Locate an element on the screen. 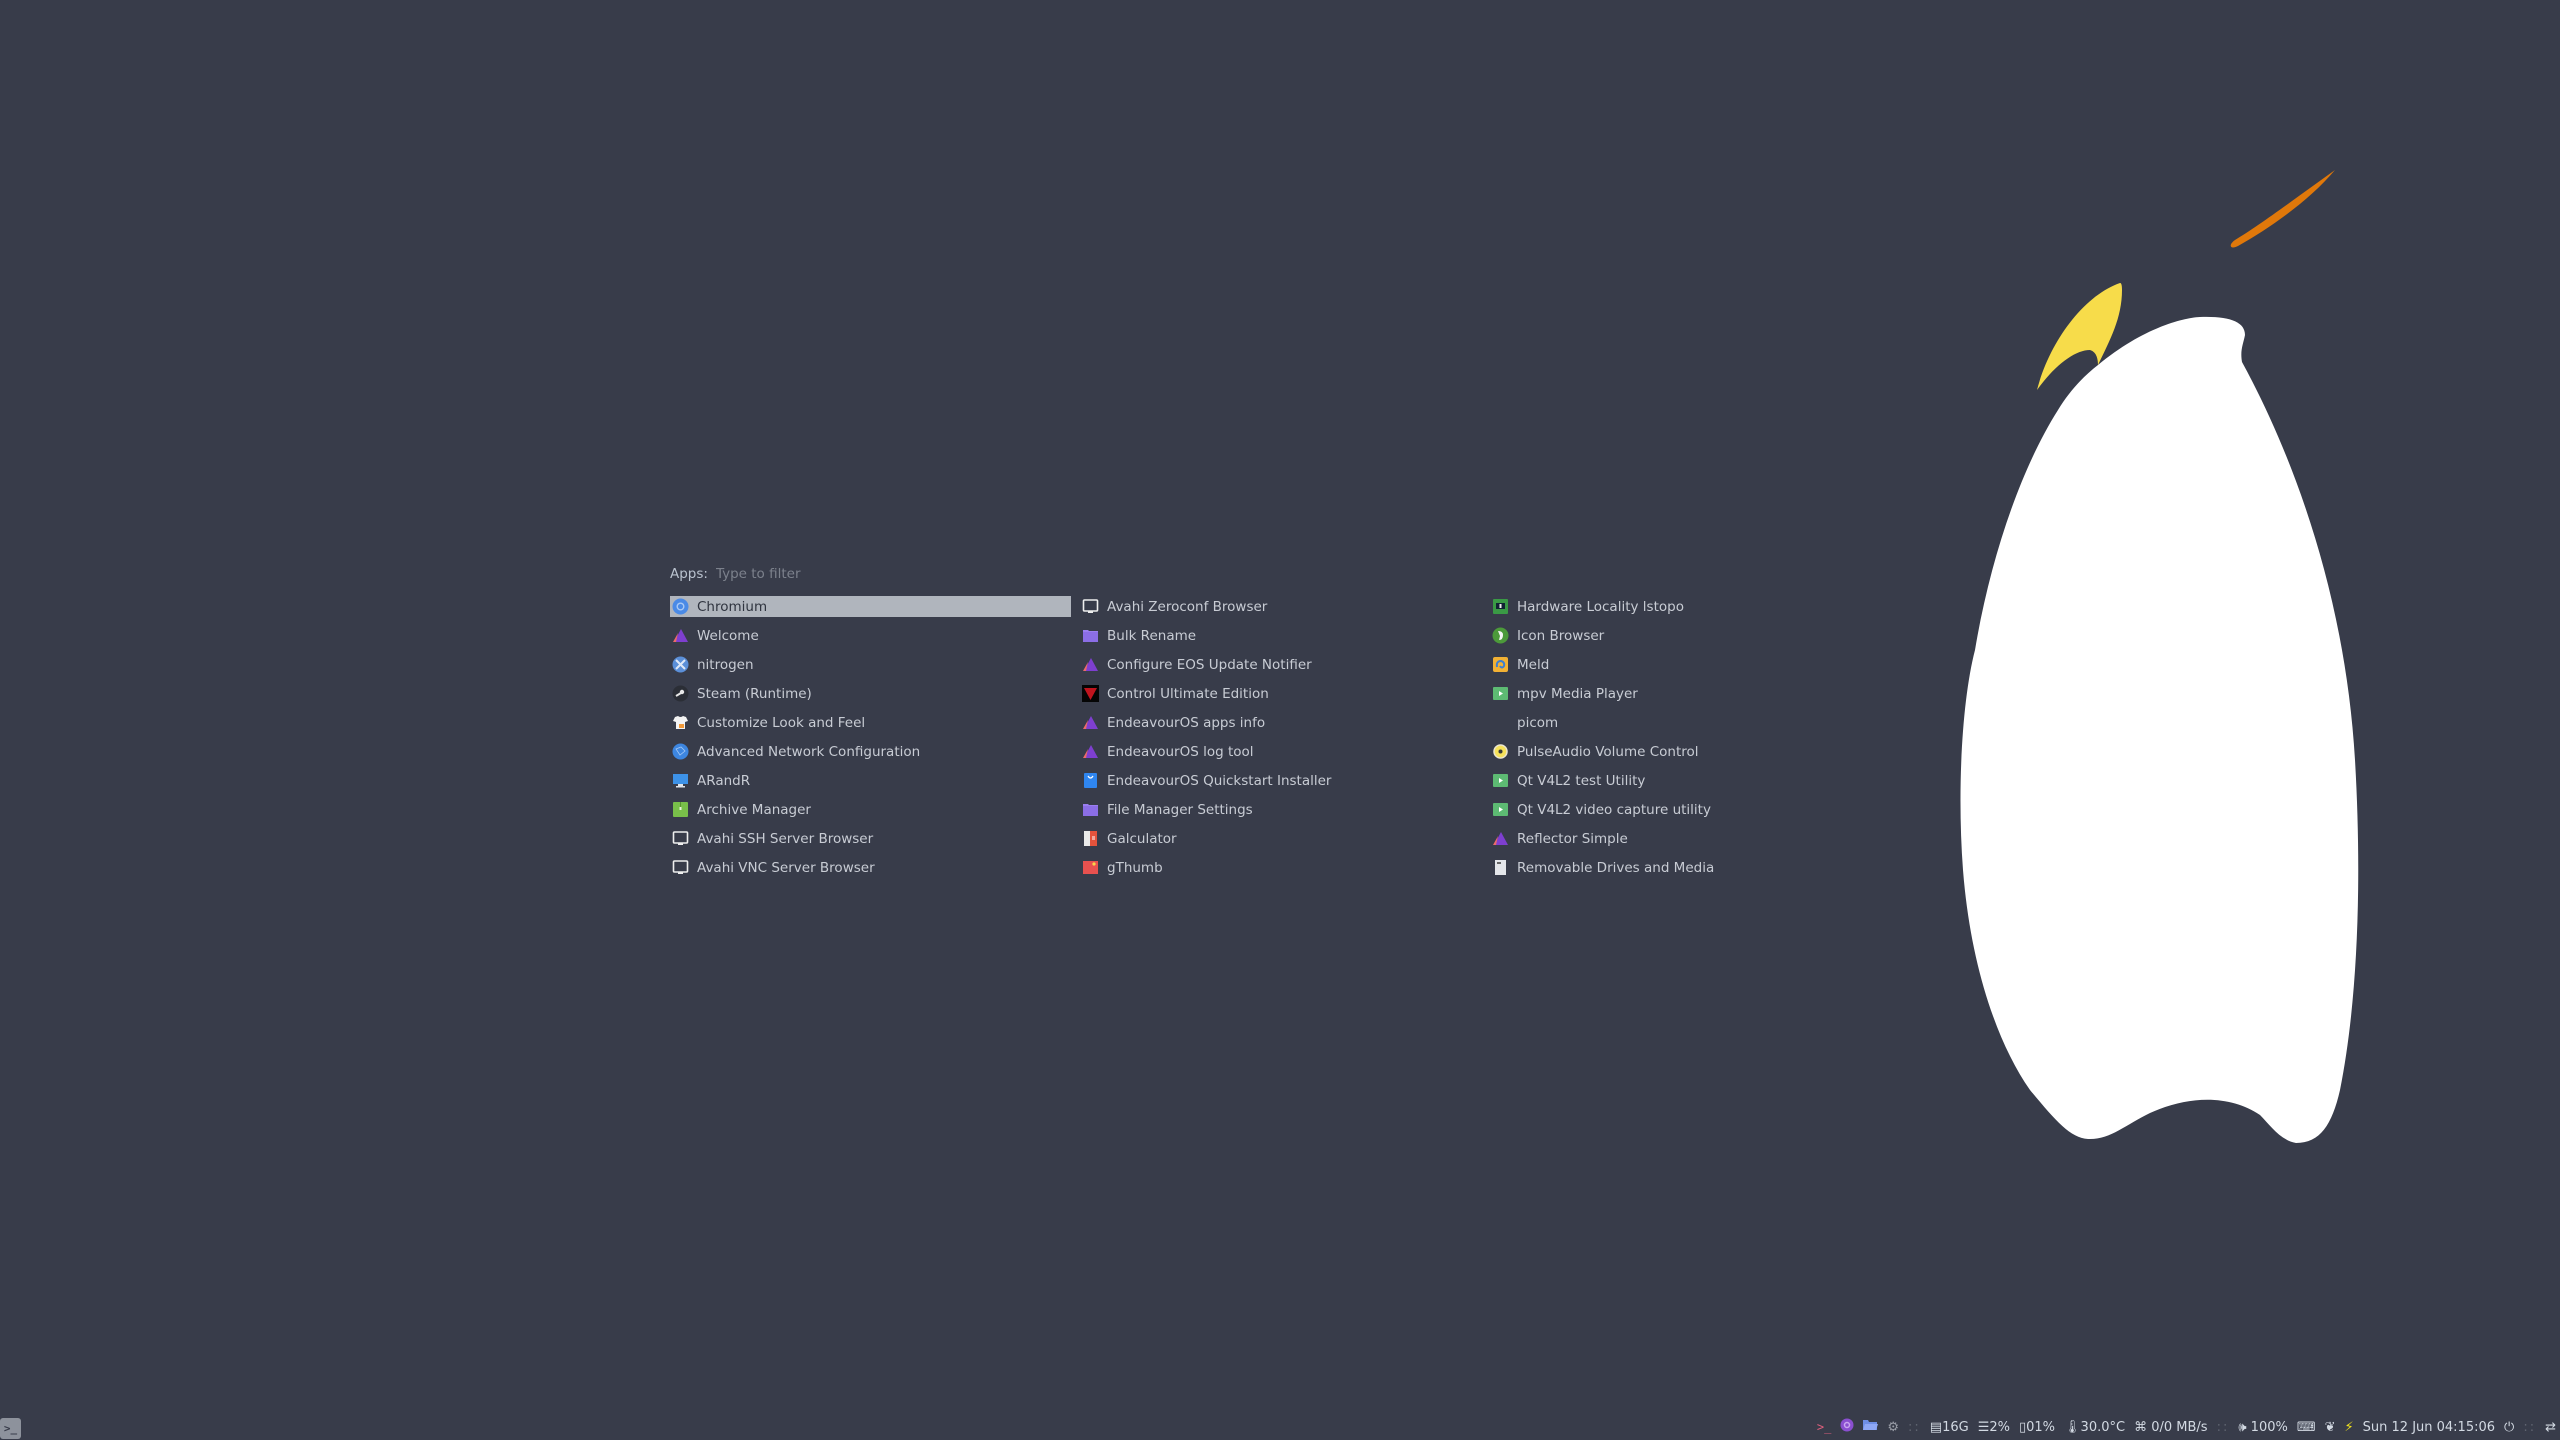 The width and height of the screenshot is (2560, 1440). terminal-tray-icon: >_ is located at coordinates (1824, 1427).